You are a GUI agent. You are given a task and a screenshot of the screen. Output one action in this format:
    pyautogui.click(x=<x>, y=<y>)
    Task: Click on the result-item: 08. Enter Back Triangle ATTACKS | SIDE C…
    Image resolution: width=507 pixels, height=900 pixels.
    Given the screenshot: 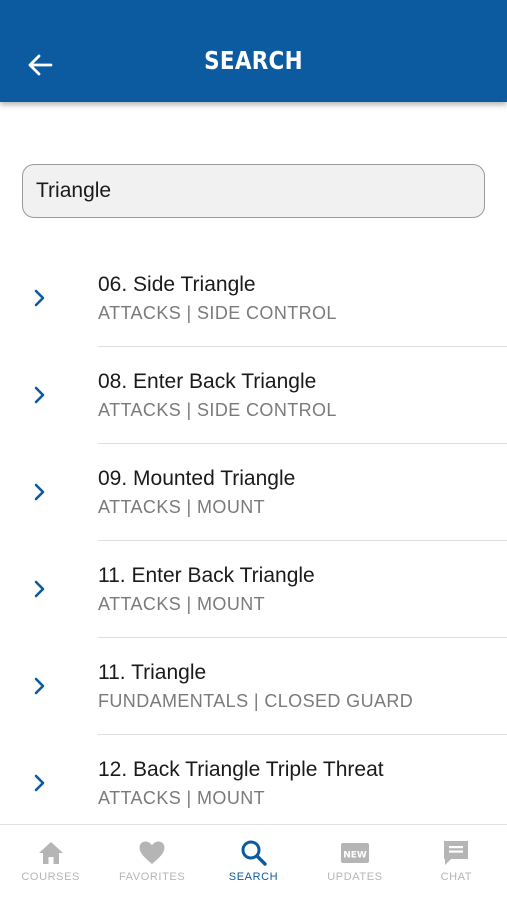 What is the action you would take?
    pyautogui.click(x=253, y=395)
    